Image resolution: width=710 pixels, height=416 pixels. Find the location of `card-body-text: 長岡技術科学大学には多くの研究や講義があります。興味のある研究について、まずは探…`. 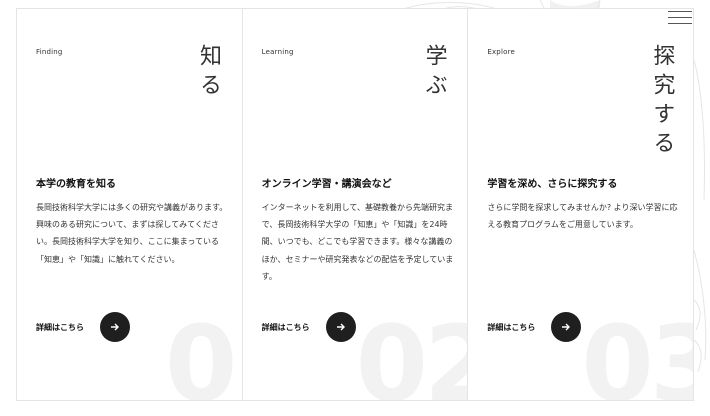

card-body-text: 長岡技術科学大学には多くの研究や講義があります。興味のある研究について、まずは探… is located at coordinates (132, 233).